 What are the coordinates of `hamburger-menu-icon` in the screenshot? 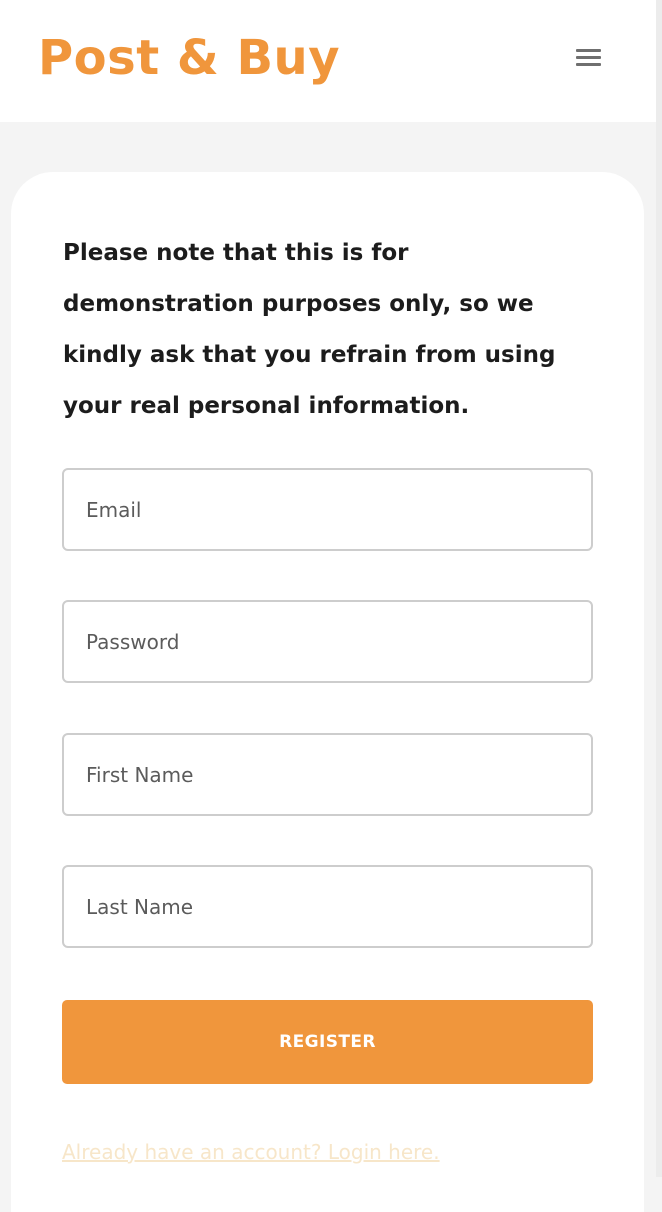 It's located at (588, 59).